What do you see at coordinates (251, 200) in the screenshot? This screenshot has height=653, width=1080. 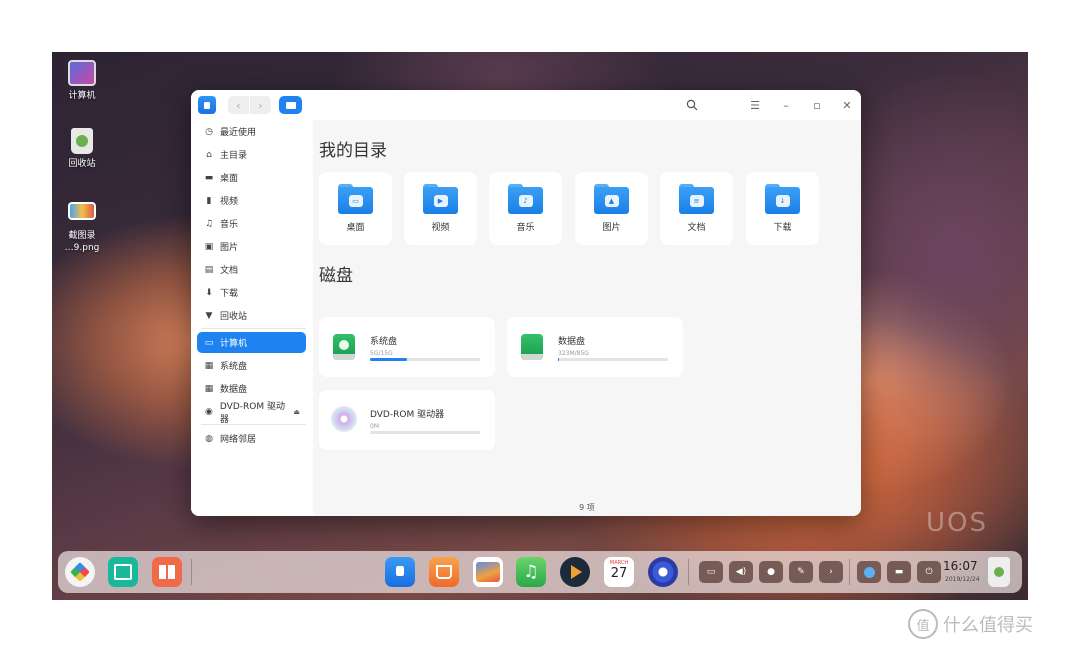 I see `sidebar-item-videos: ▮ 视频` at bounding box center [251, 200].